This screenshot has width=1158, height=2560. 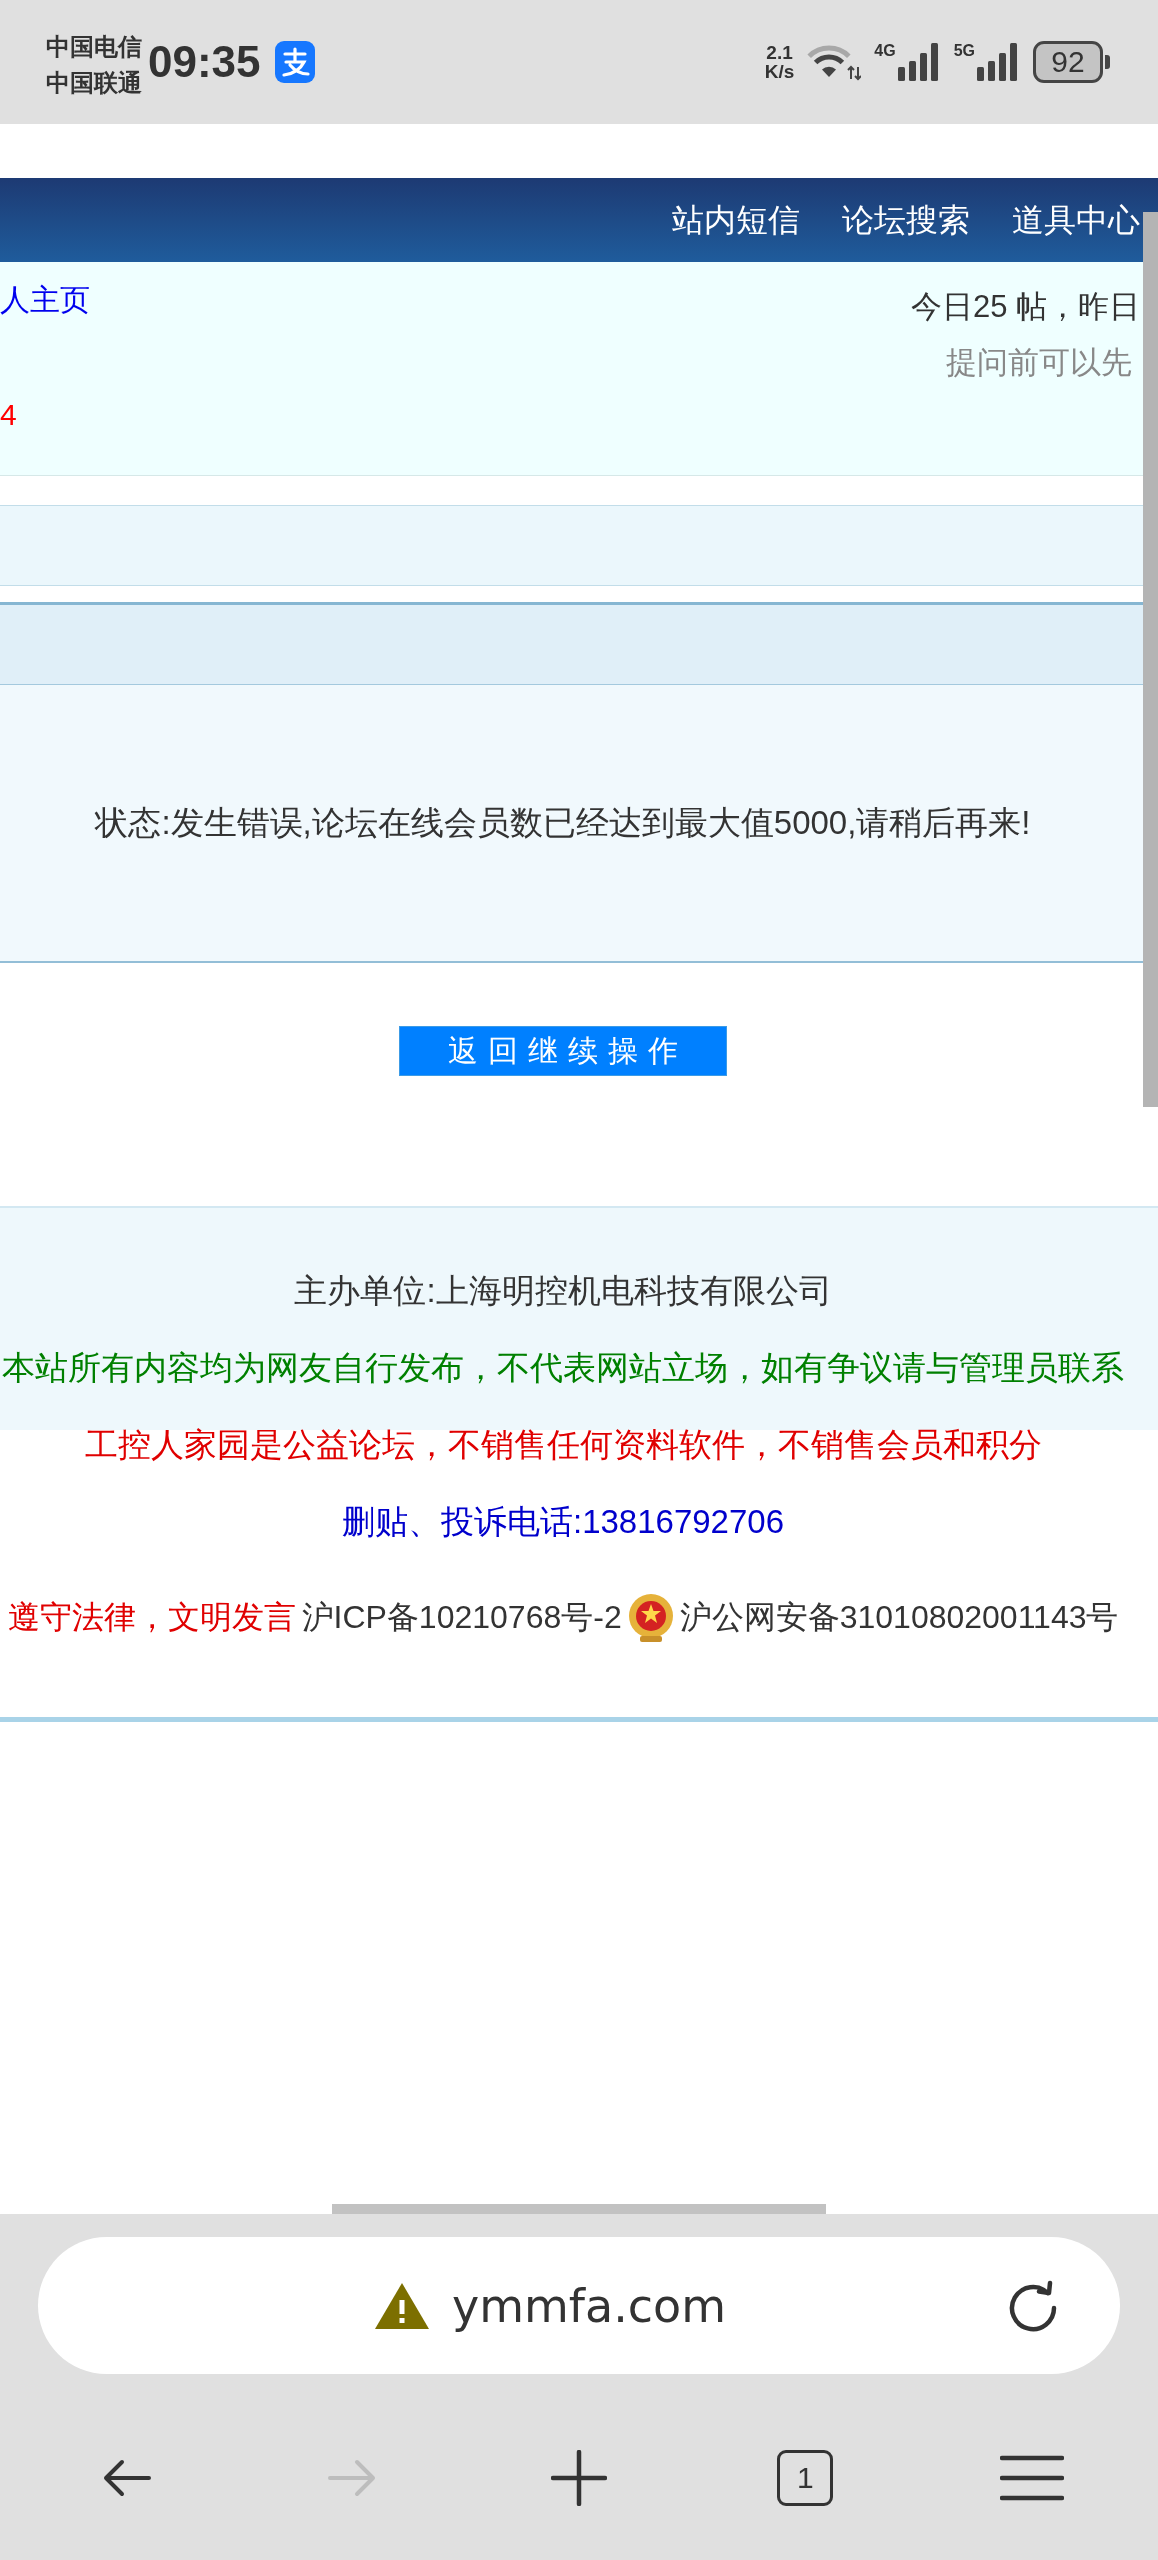 I want to click on footer-text: 删贴、投诉电话:13816792706, so click(x=563, y=1522).